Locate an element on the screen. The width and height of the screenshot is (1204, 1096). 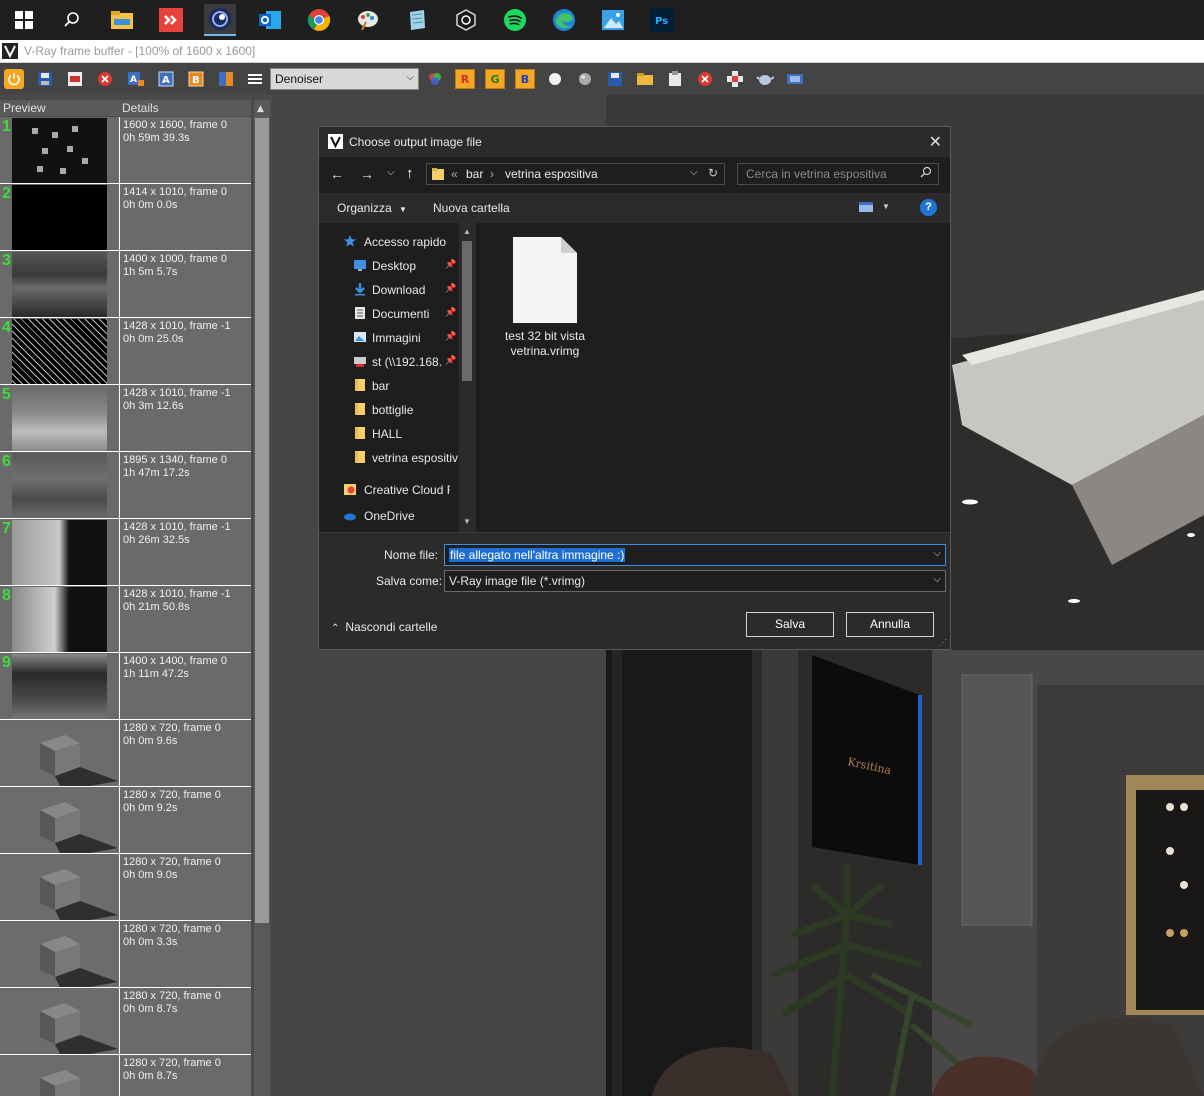
clear-image-icon is located at coordinates (105, 79).